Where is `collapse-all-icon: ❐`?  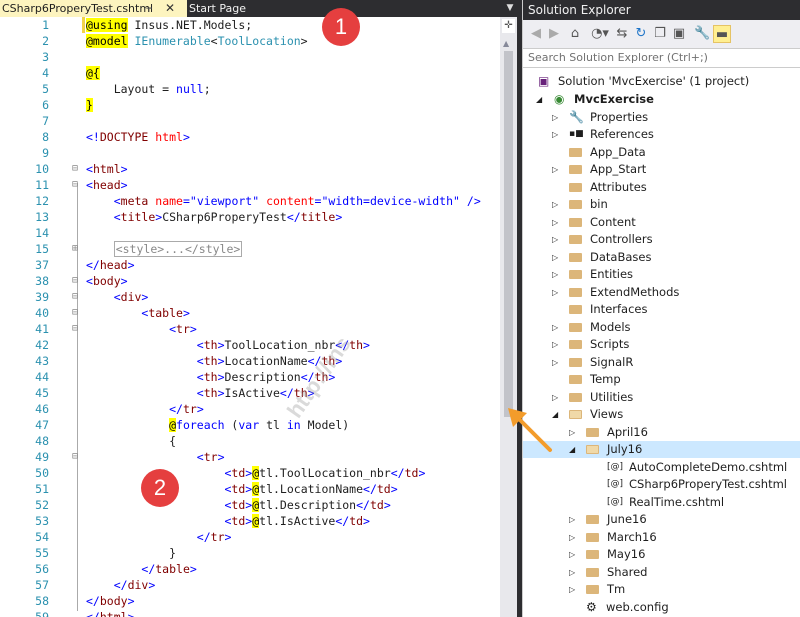
collapse-all-icon: ❐ is located at coordinates (660, 34).